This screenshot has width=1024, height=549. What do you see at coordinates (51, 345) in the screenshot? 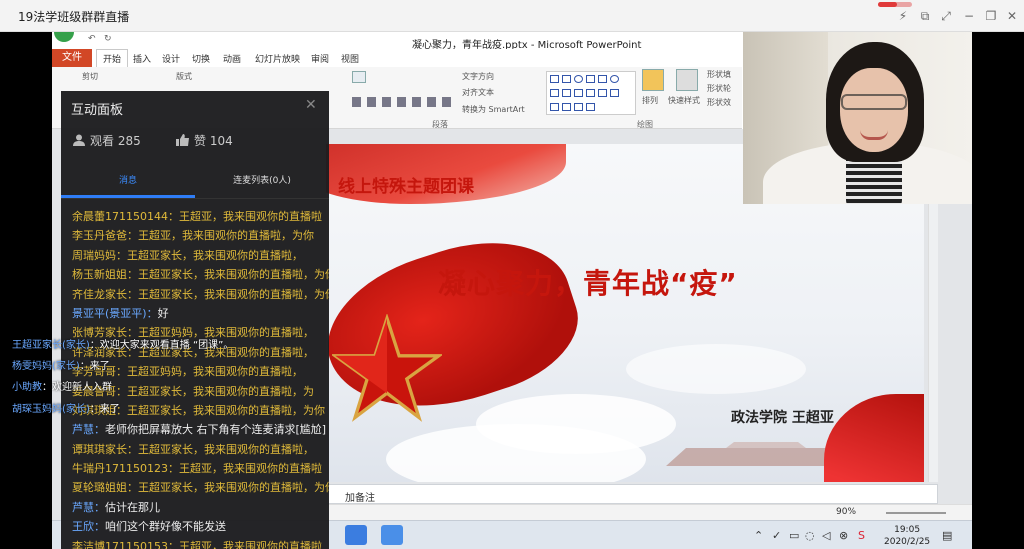
I see `danmaku-sender: 王超亚家长(家长)` at bounding box center [51, 345].